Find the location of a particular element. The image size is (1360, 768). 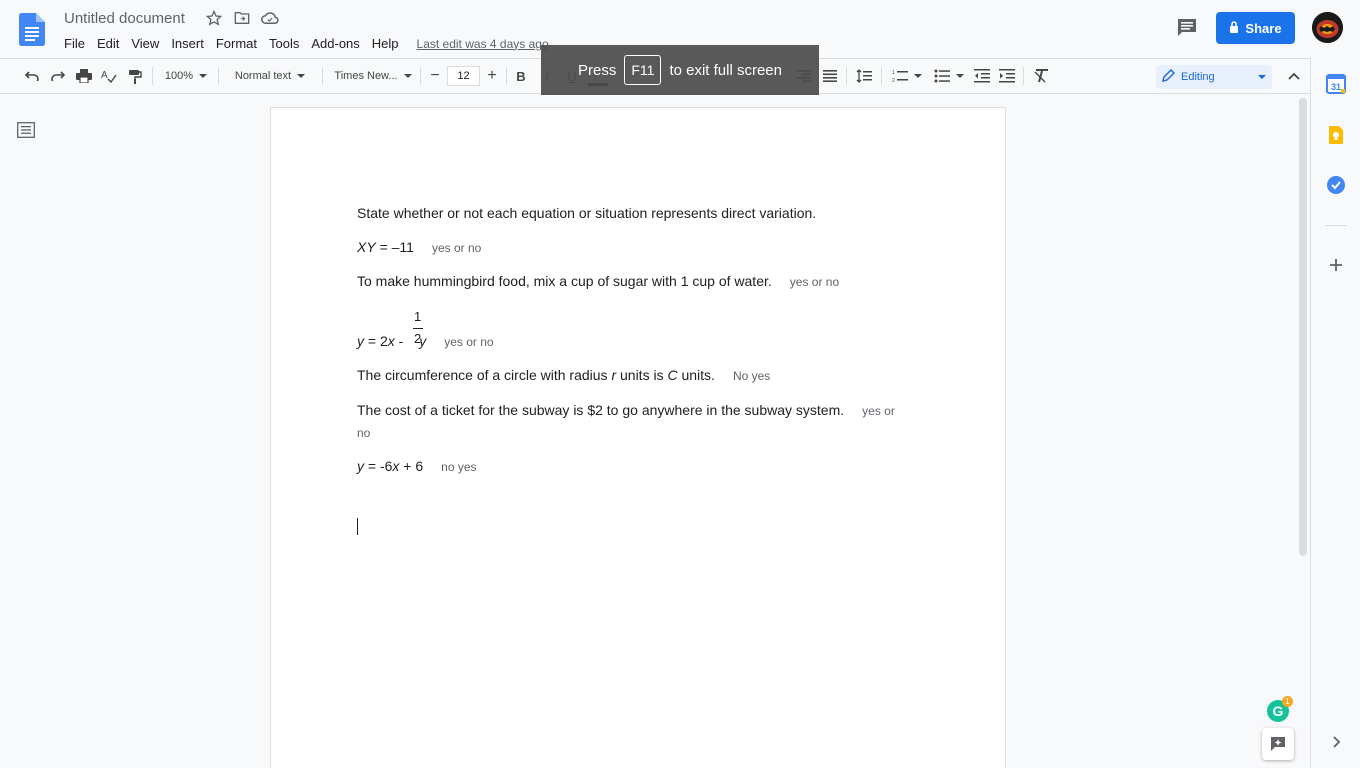

q4-d: units. is located at coordinates (696, 375).